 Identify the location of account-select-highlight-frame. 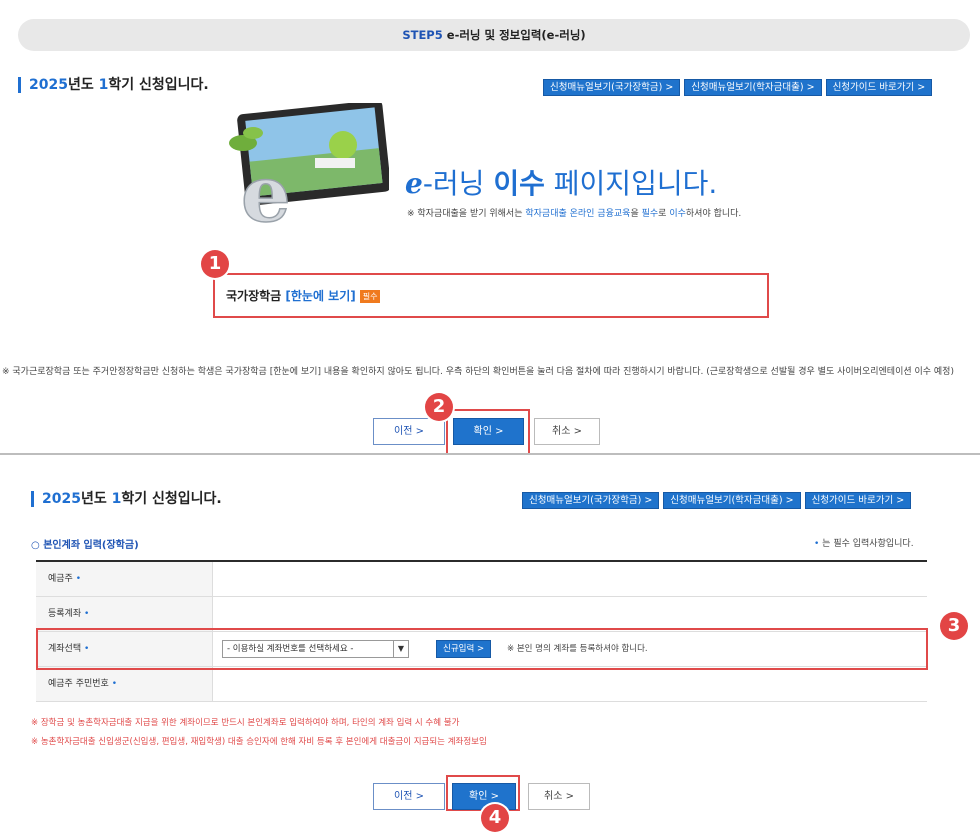
(482, 649).